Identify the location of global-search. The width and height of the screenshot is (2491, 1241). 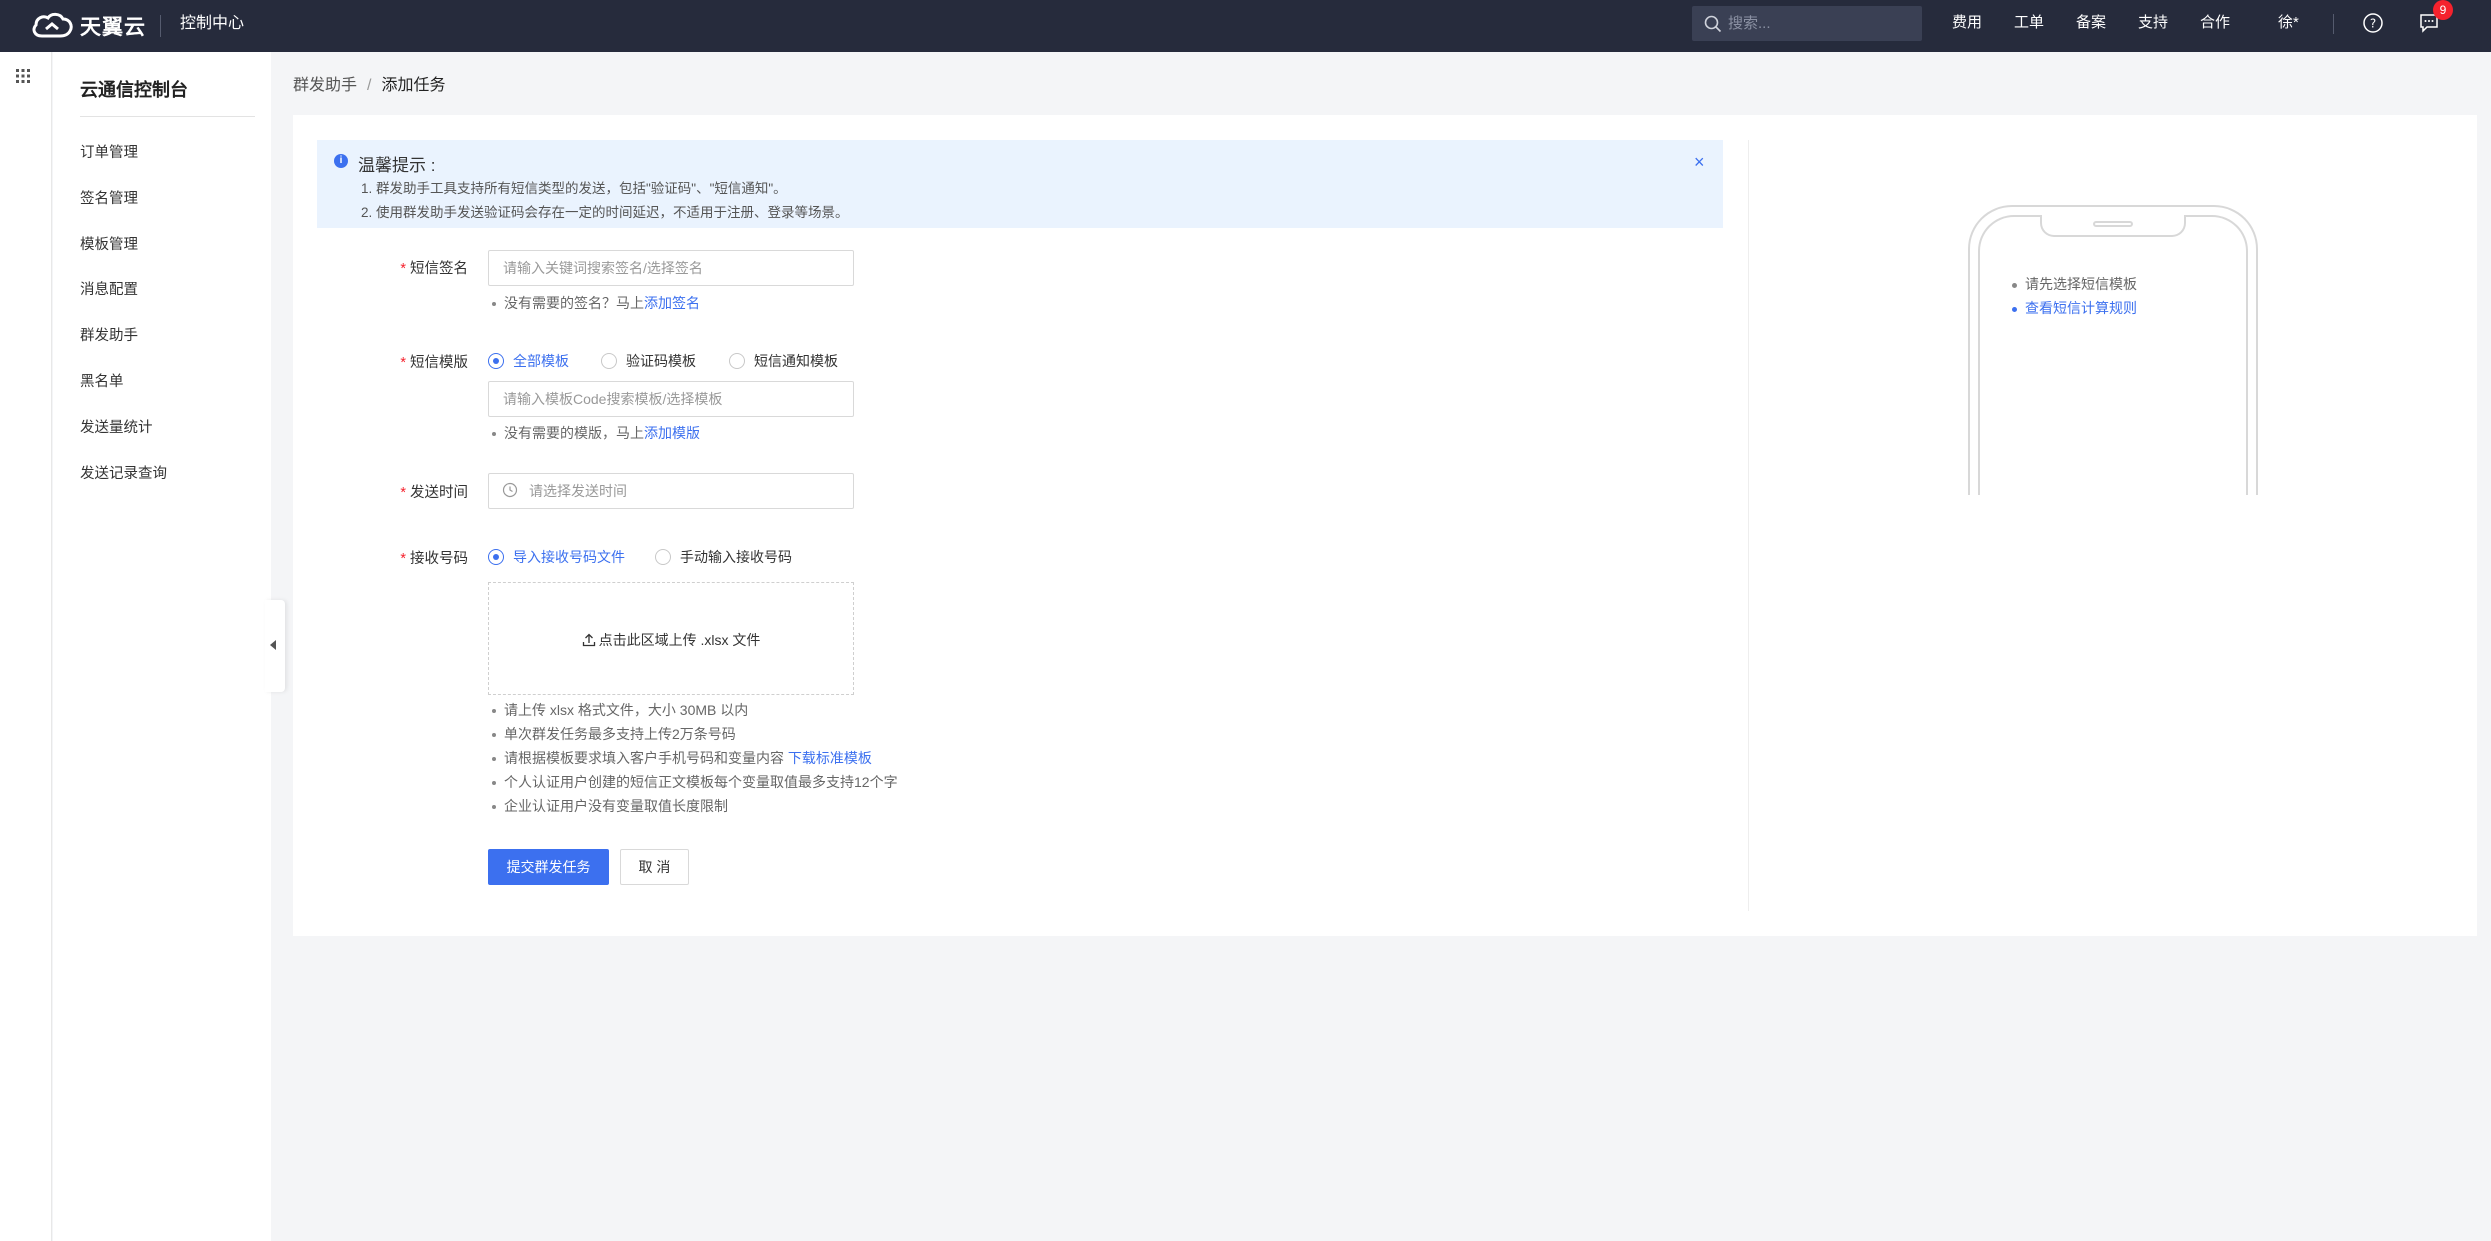
(1807, 23).